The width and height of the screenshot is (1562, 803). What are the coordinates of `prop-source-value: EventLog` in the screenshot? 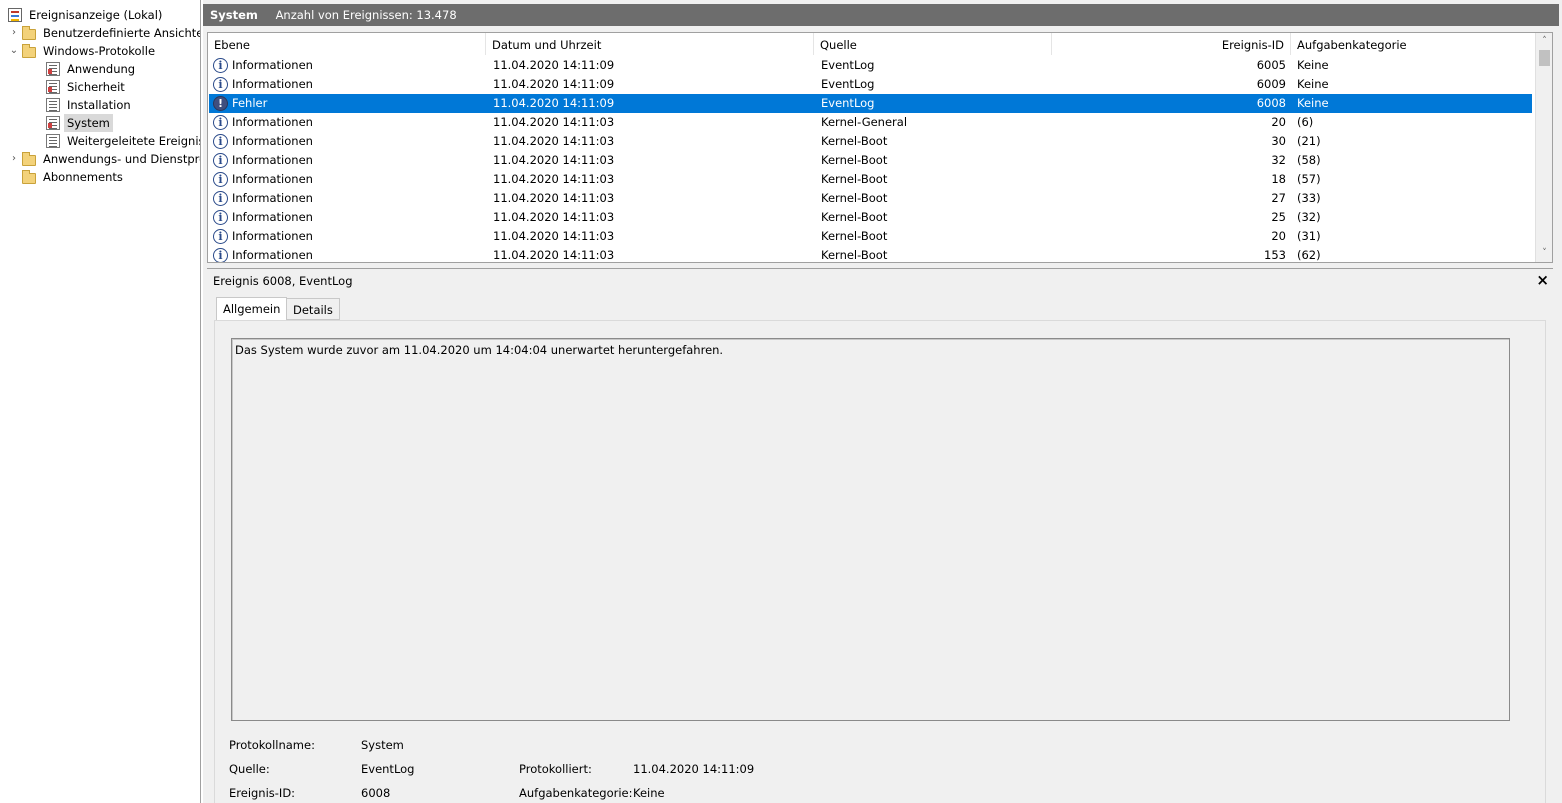 It's located at (388, 769).